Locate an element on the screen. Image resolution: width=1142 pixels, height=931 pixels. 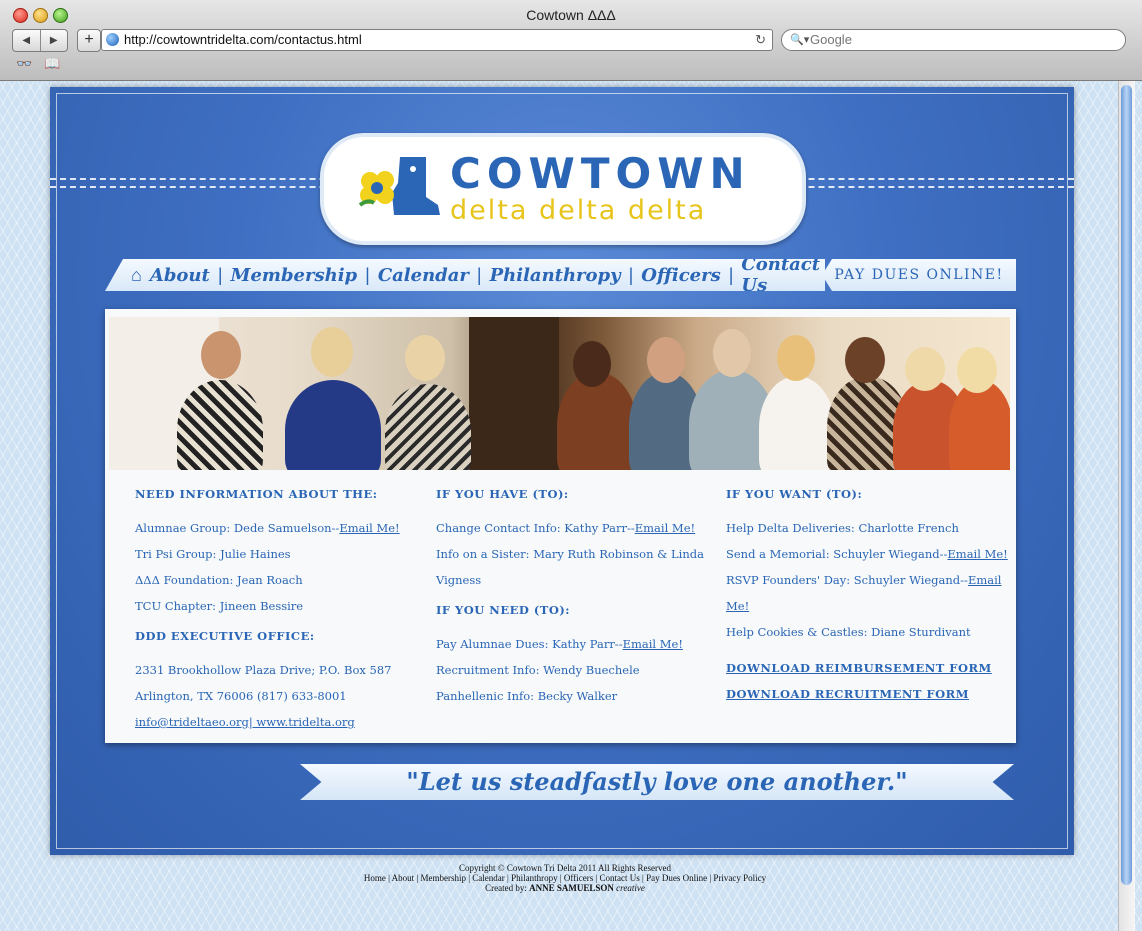
sister-info-line-2: Vigness is located at coordinates (459, 580).